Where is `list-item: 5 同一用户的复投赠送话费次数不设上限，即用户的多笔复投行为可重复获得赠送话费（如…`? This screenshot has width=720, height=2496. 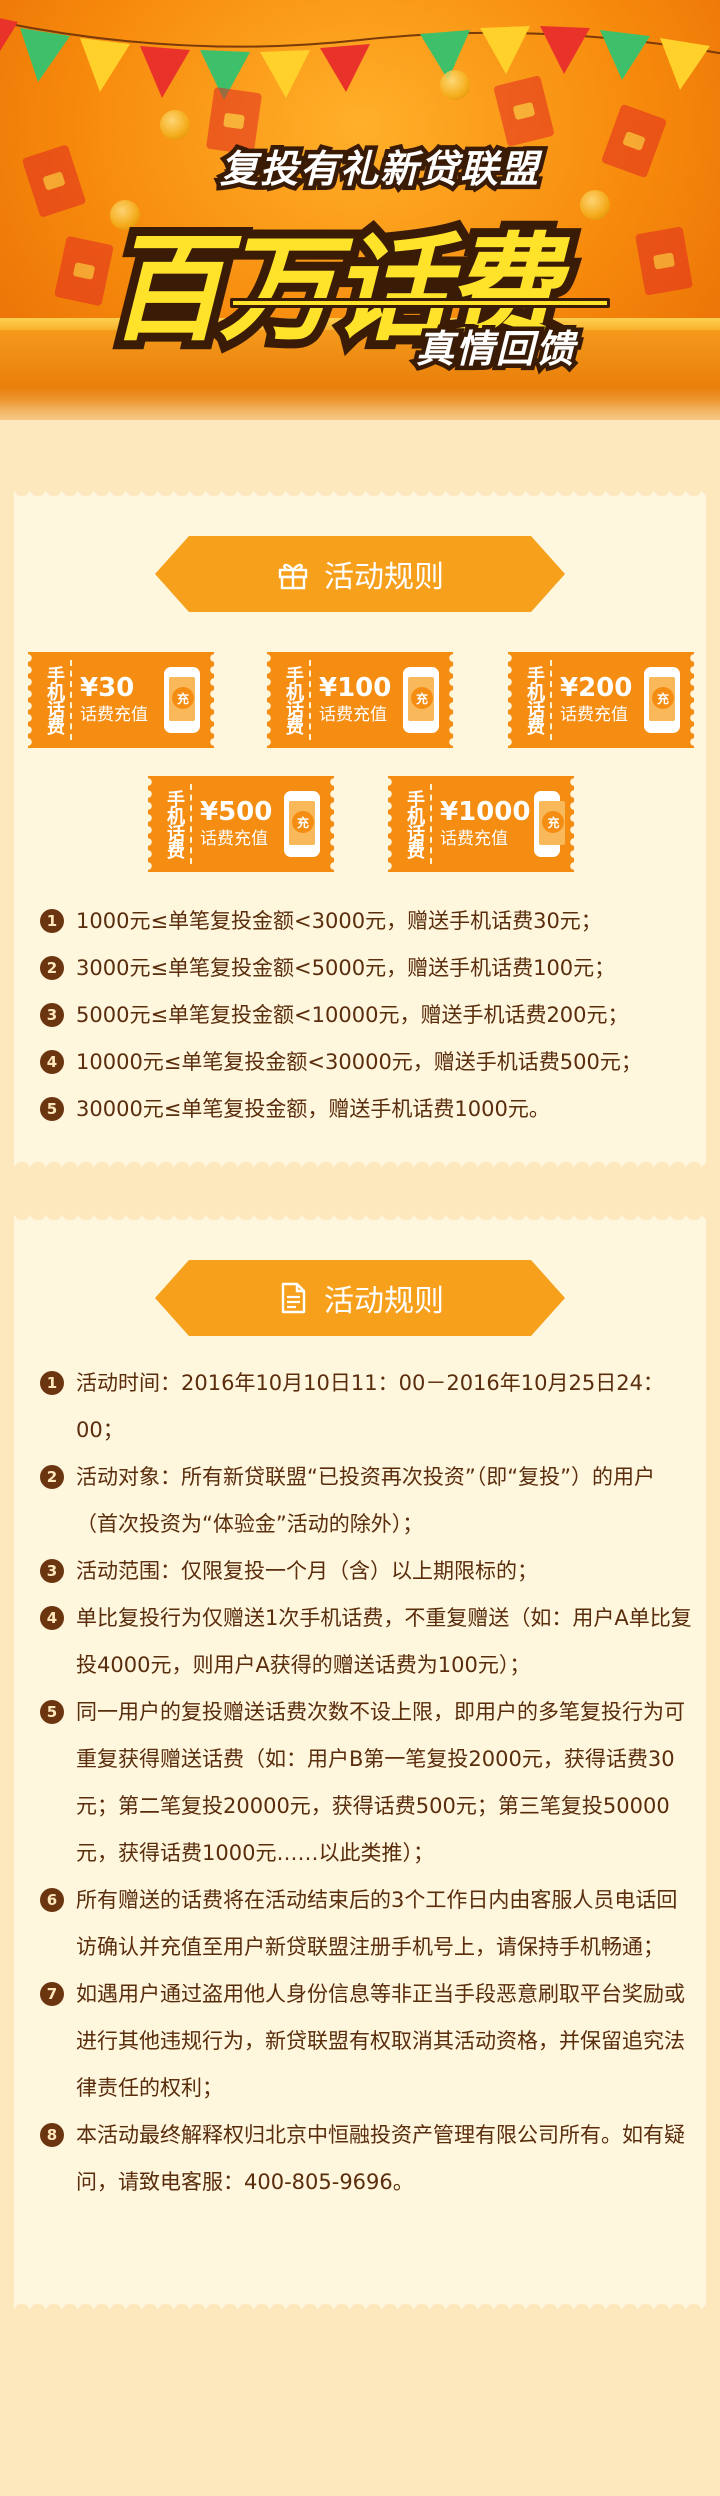
list-item: 5 同一用户的复投赠送话费次数不设上限，即用户的多笔复投行为可重复获得赠送话费（如… is located at coordinates (366, 1783).